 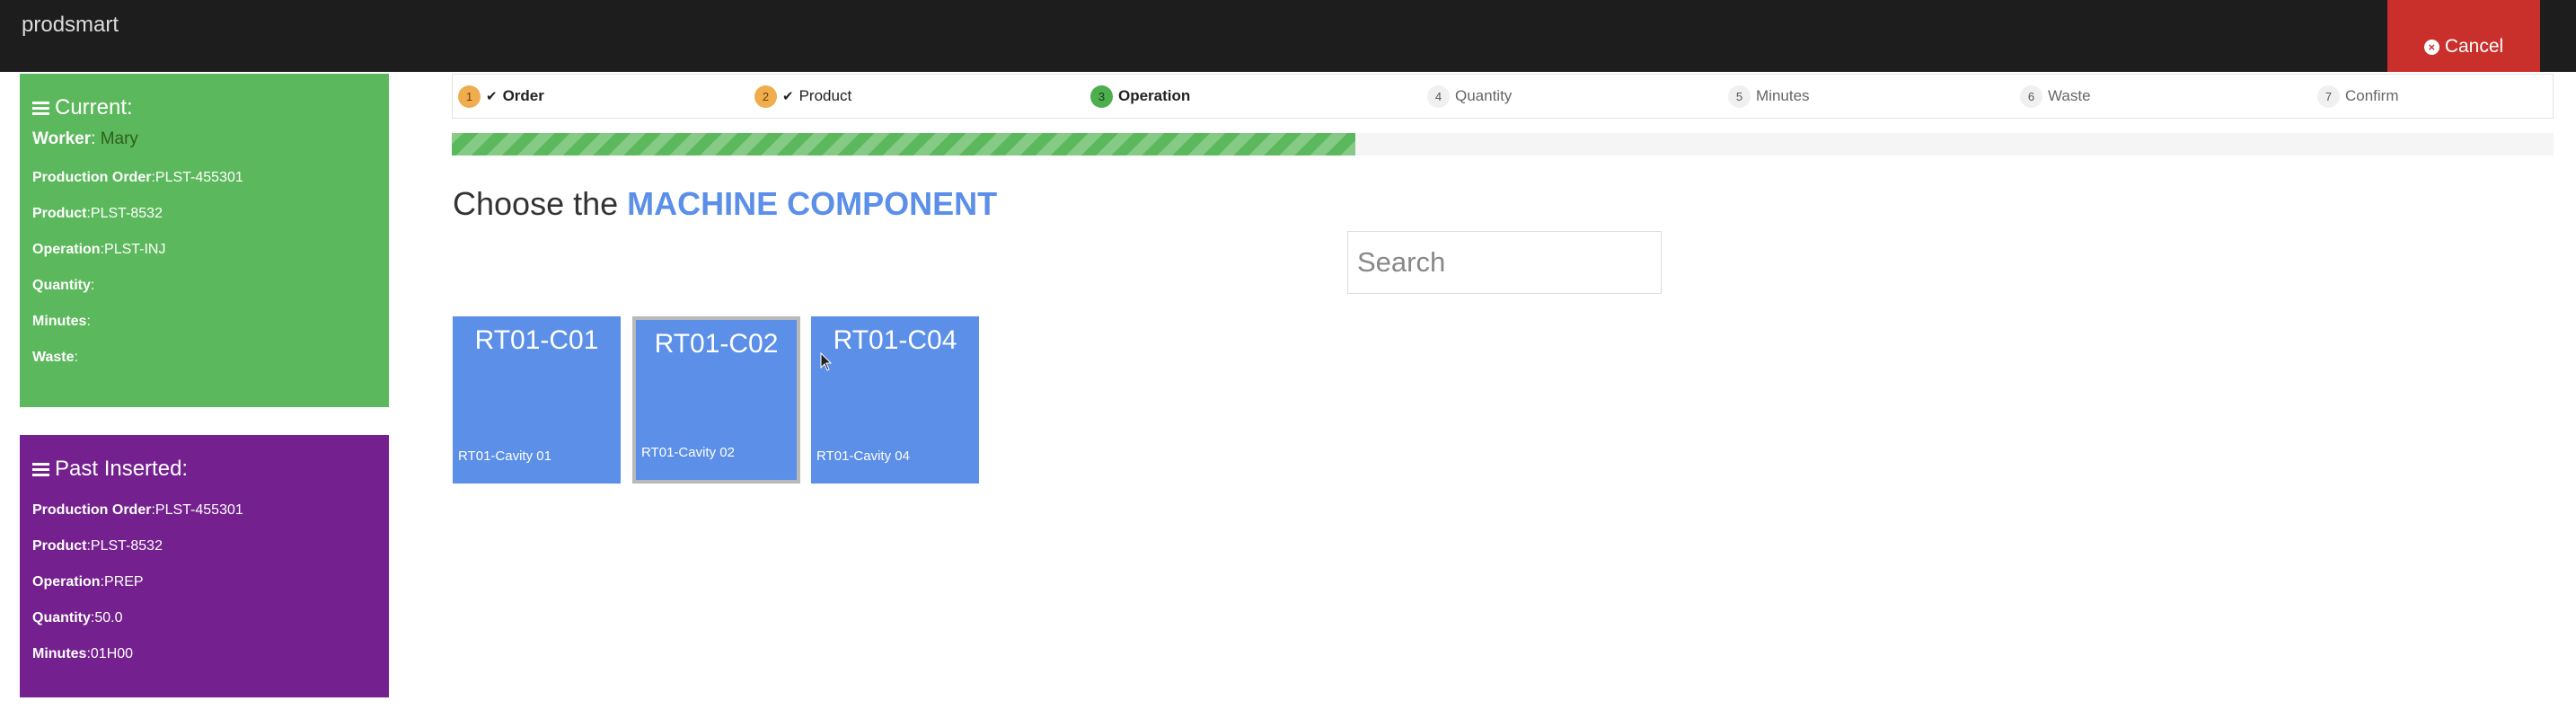 I want to click on info-value: PLST-INJ, so click(x=135, y=249).